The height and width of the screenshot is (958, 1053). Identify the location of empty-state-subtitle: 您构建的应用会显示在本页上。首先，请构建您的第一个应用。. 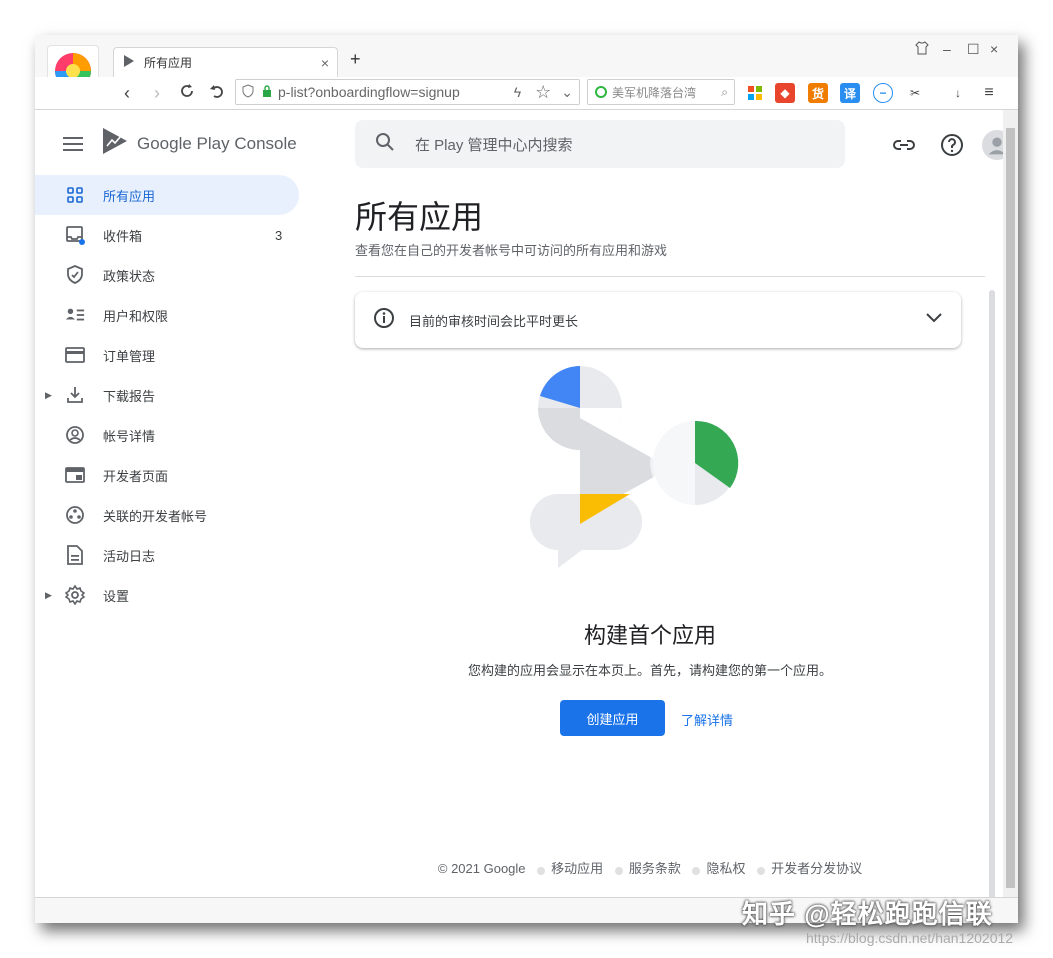
(649, 670).